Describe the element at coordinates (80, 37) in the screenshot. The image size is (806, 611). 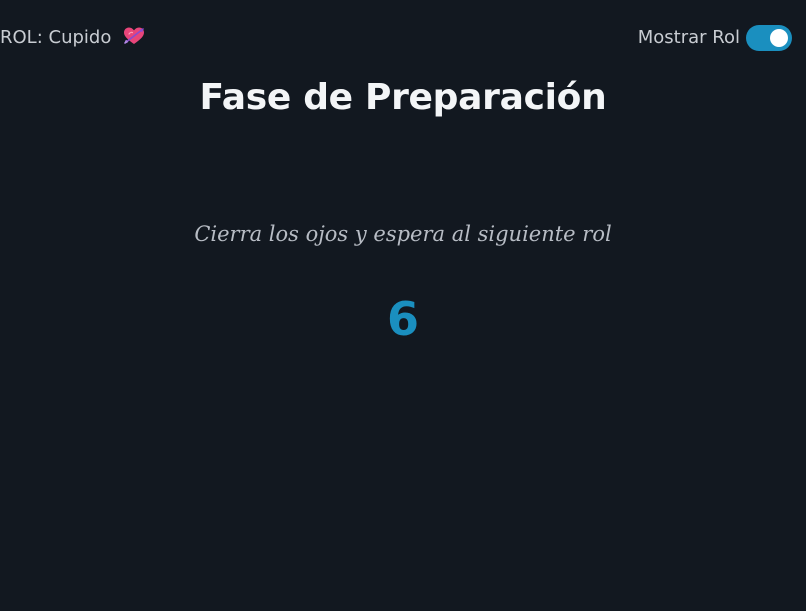
I see `role-name: Cupido` at that location.